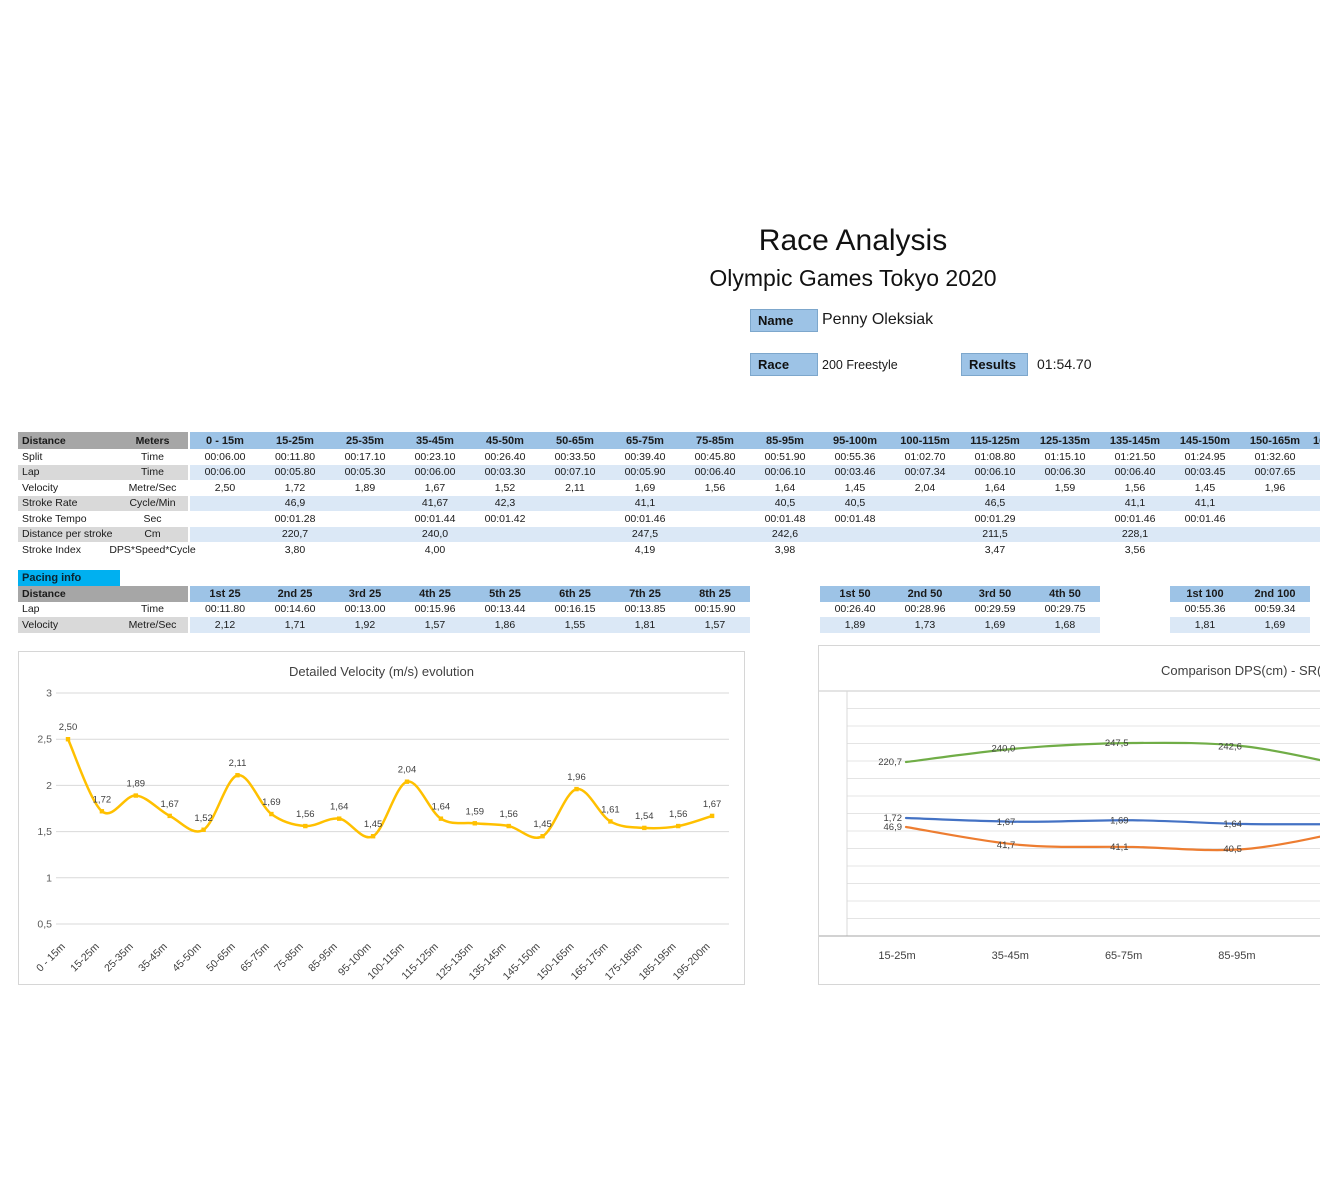 This screenshot has width=1320, height=1200. What do you see at coordinates (295, 503) in the screenshot?
I see `table-cell: 46,9` at bounding box center [295, 503].